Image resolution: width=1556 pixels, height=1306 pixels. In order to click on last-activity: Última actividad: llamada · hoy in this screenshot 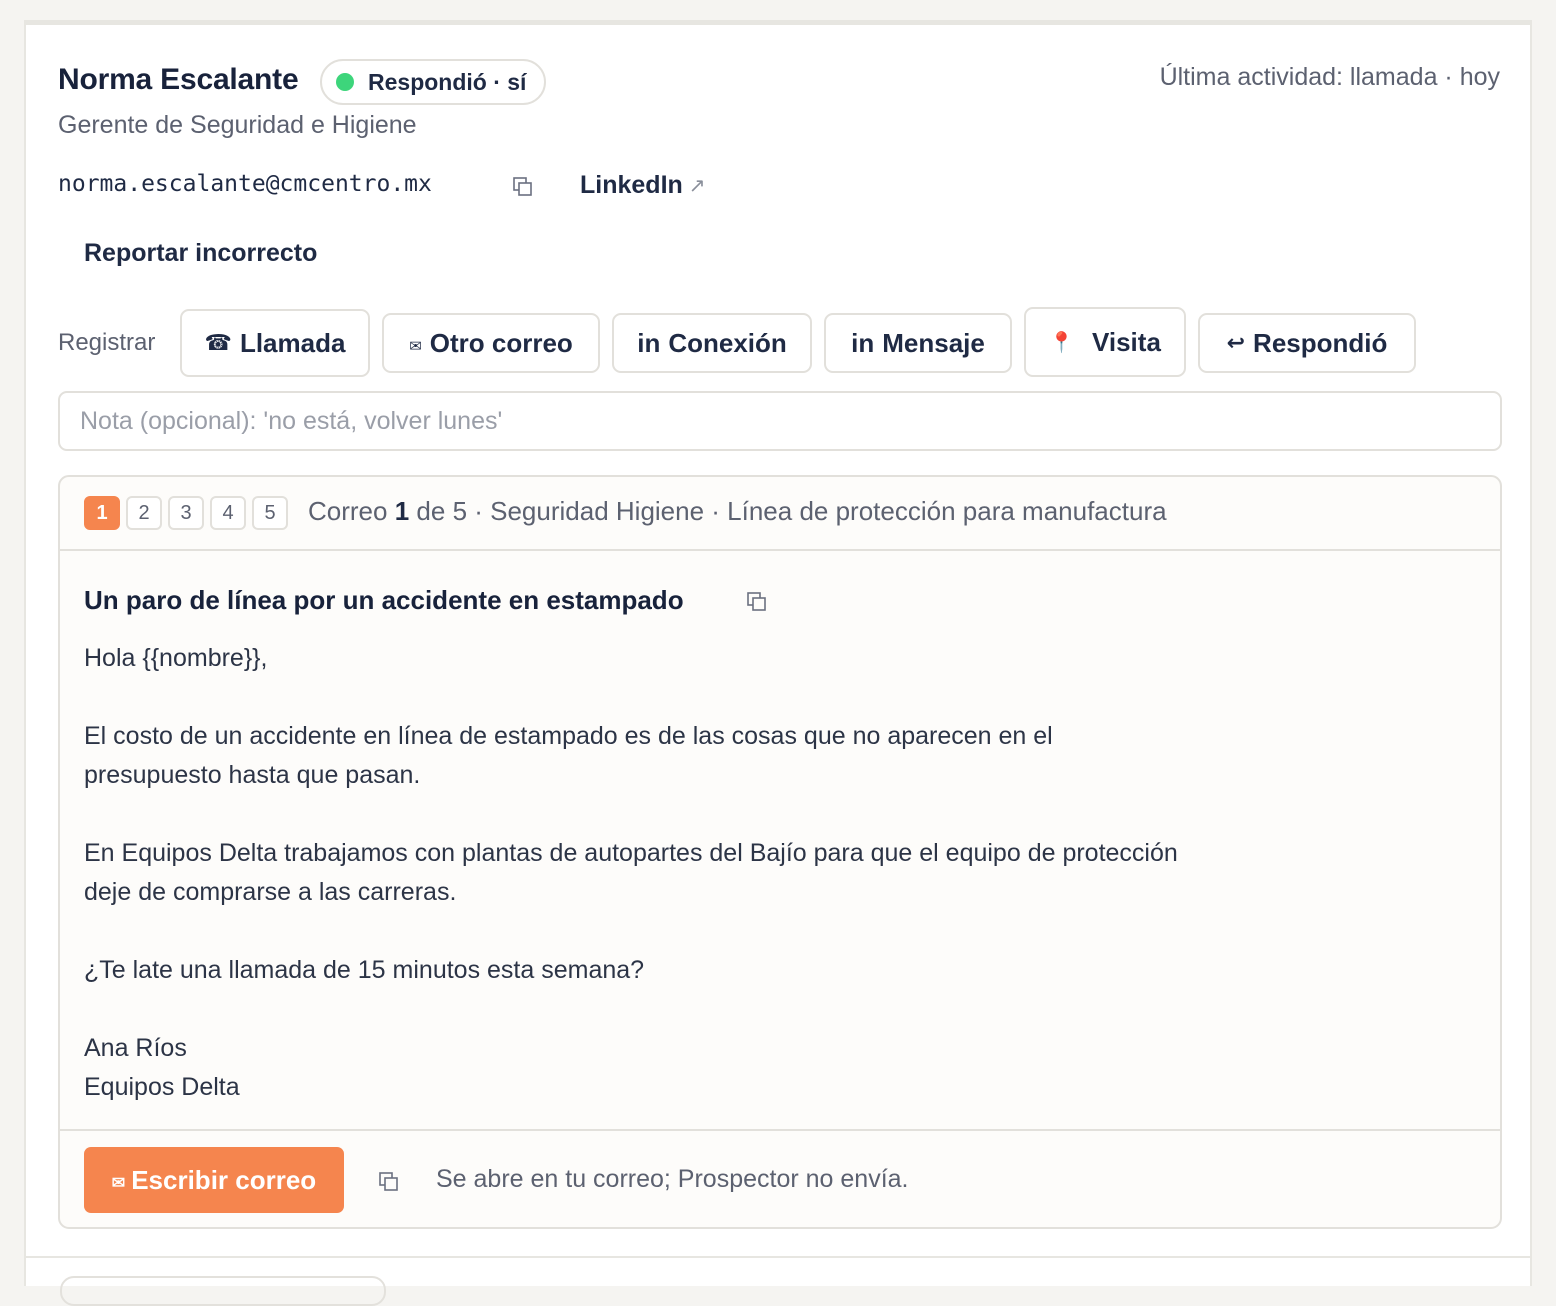, I will do `click(1329, 77)`.